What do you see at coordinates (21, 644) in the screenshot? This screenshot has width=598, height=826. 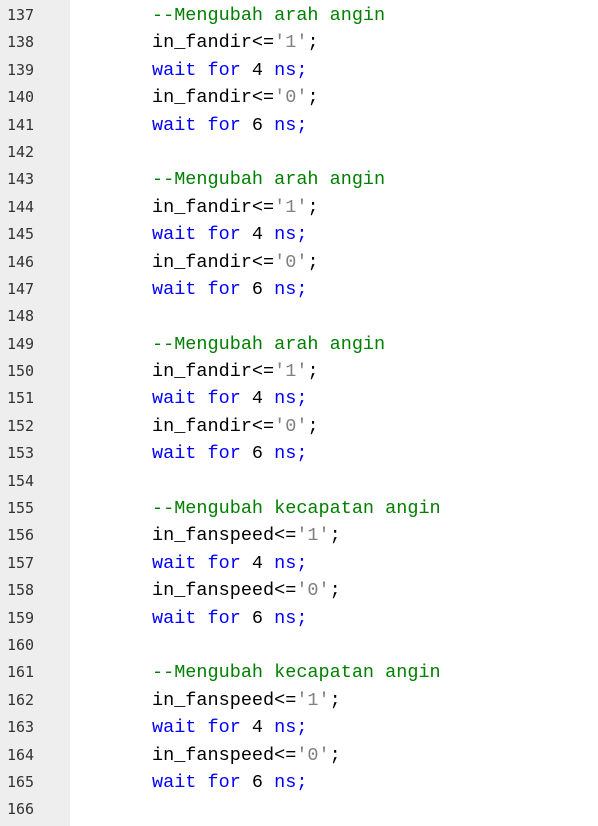 I see `line-number: 160` at bounding box center [21, 644].